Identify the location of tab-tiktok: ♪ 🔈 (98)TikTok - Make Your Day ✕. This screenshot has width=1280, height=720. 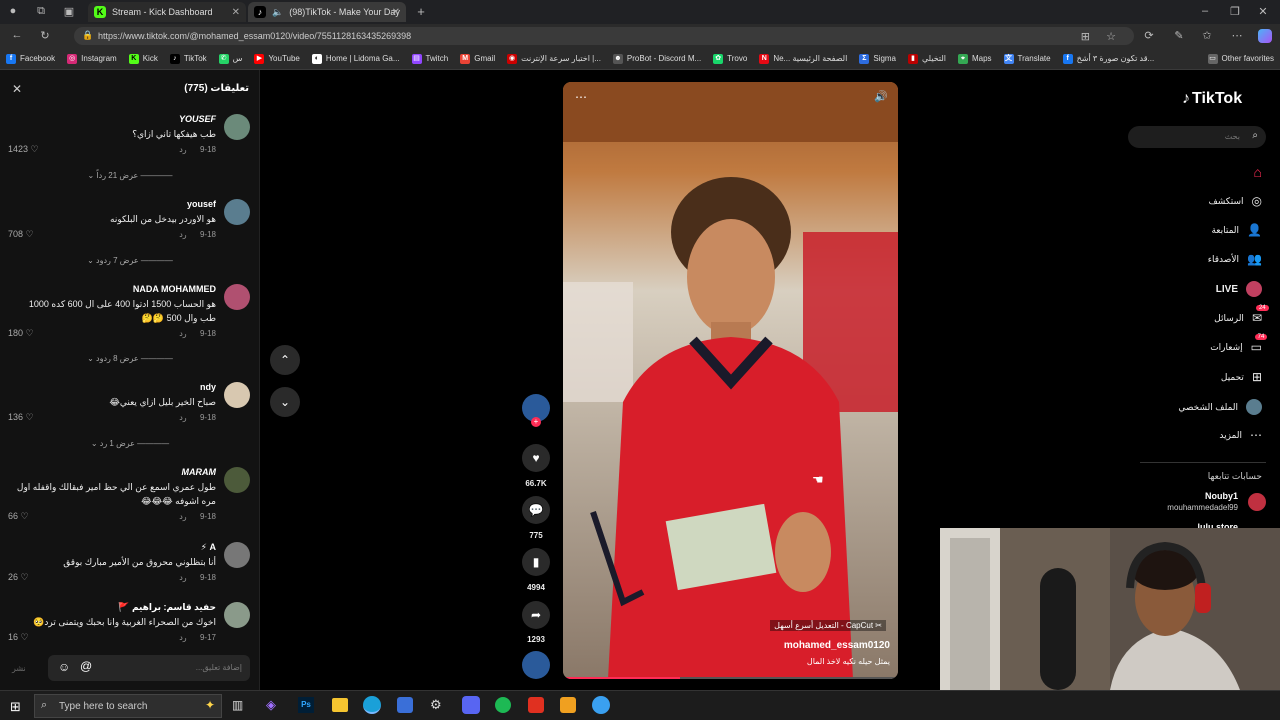
(327, 12).